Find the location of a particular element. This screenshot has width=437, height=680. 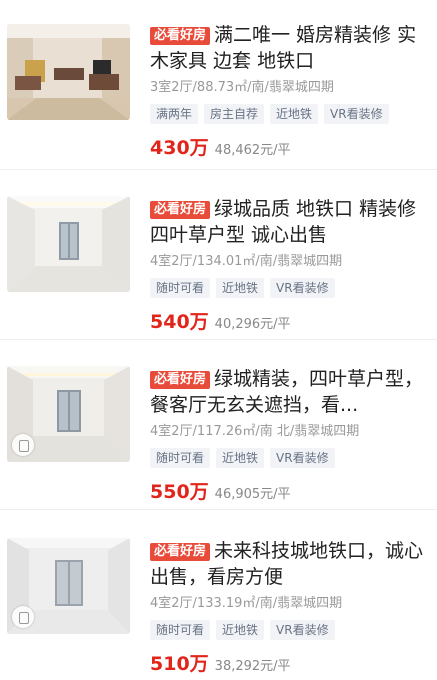

unit-price: 40,296元/平 is located at coordinates (252, 324).